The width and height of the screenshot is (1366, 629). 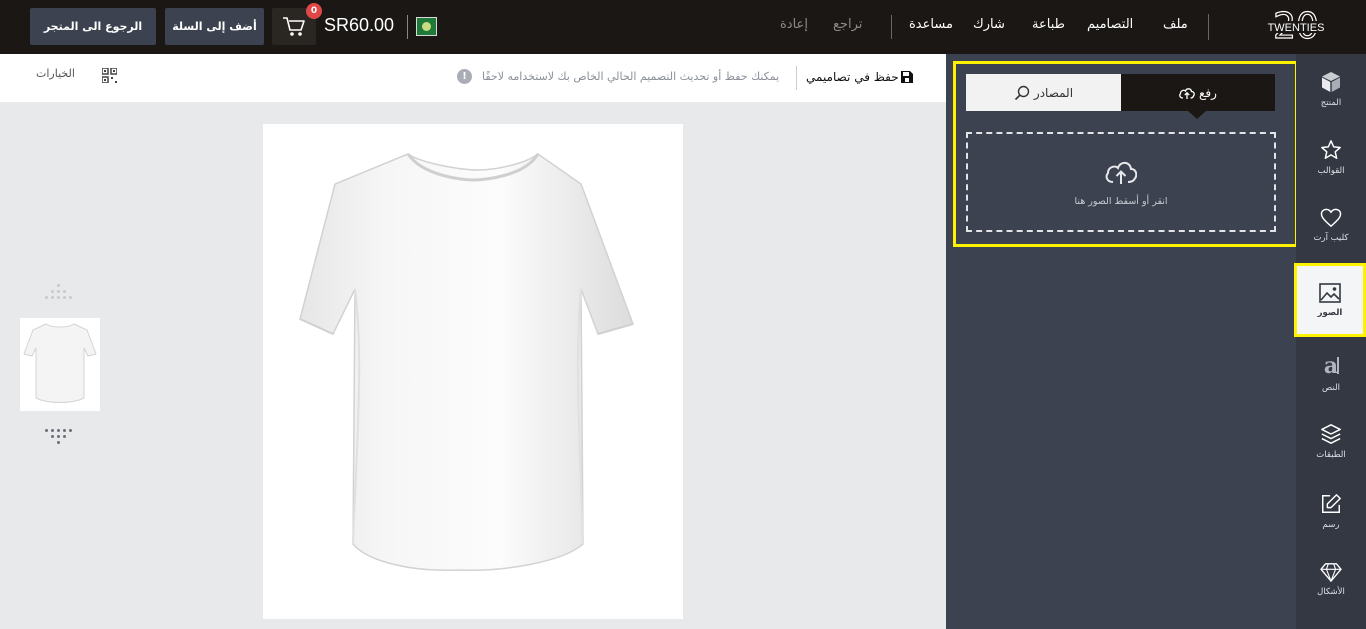 I want to click on menu-help: مساعدة, so click(x=931, y=24).